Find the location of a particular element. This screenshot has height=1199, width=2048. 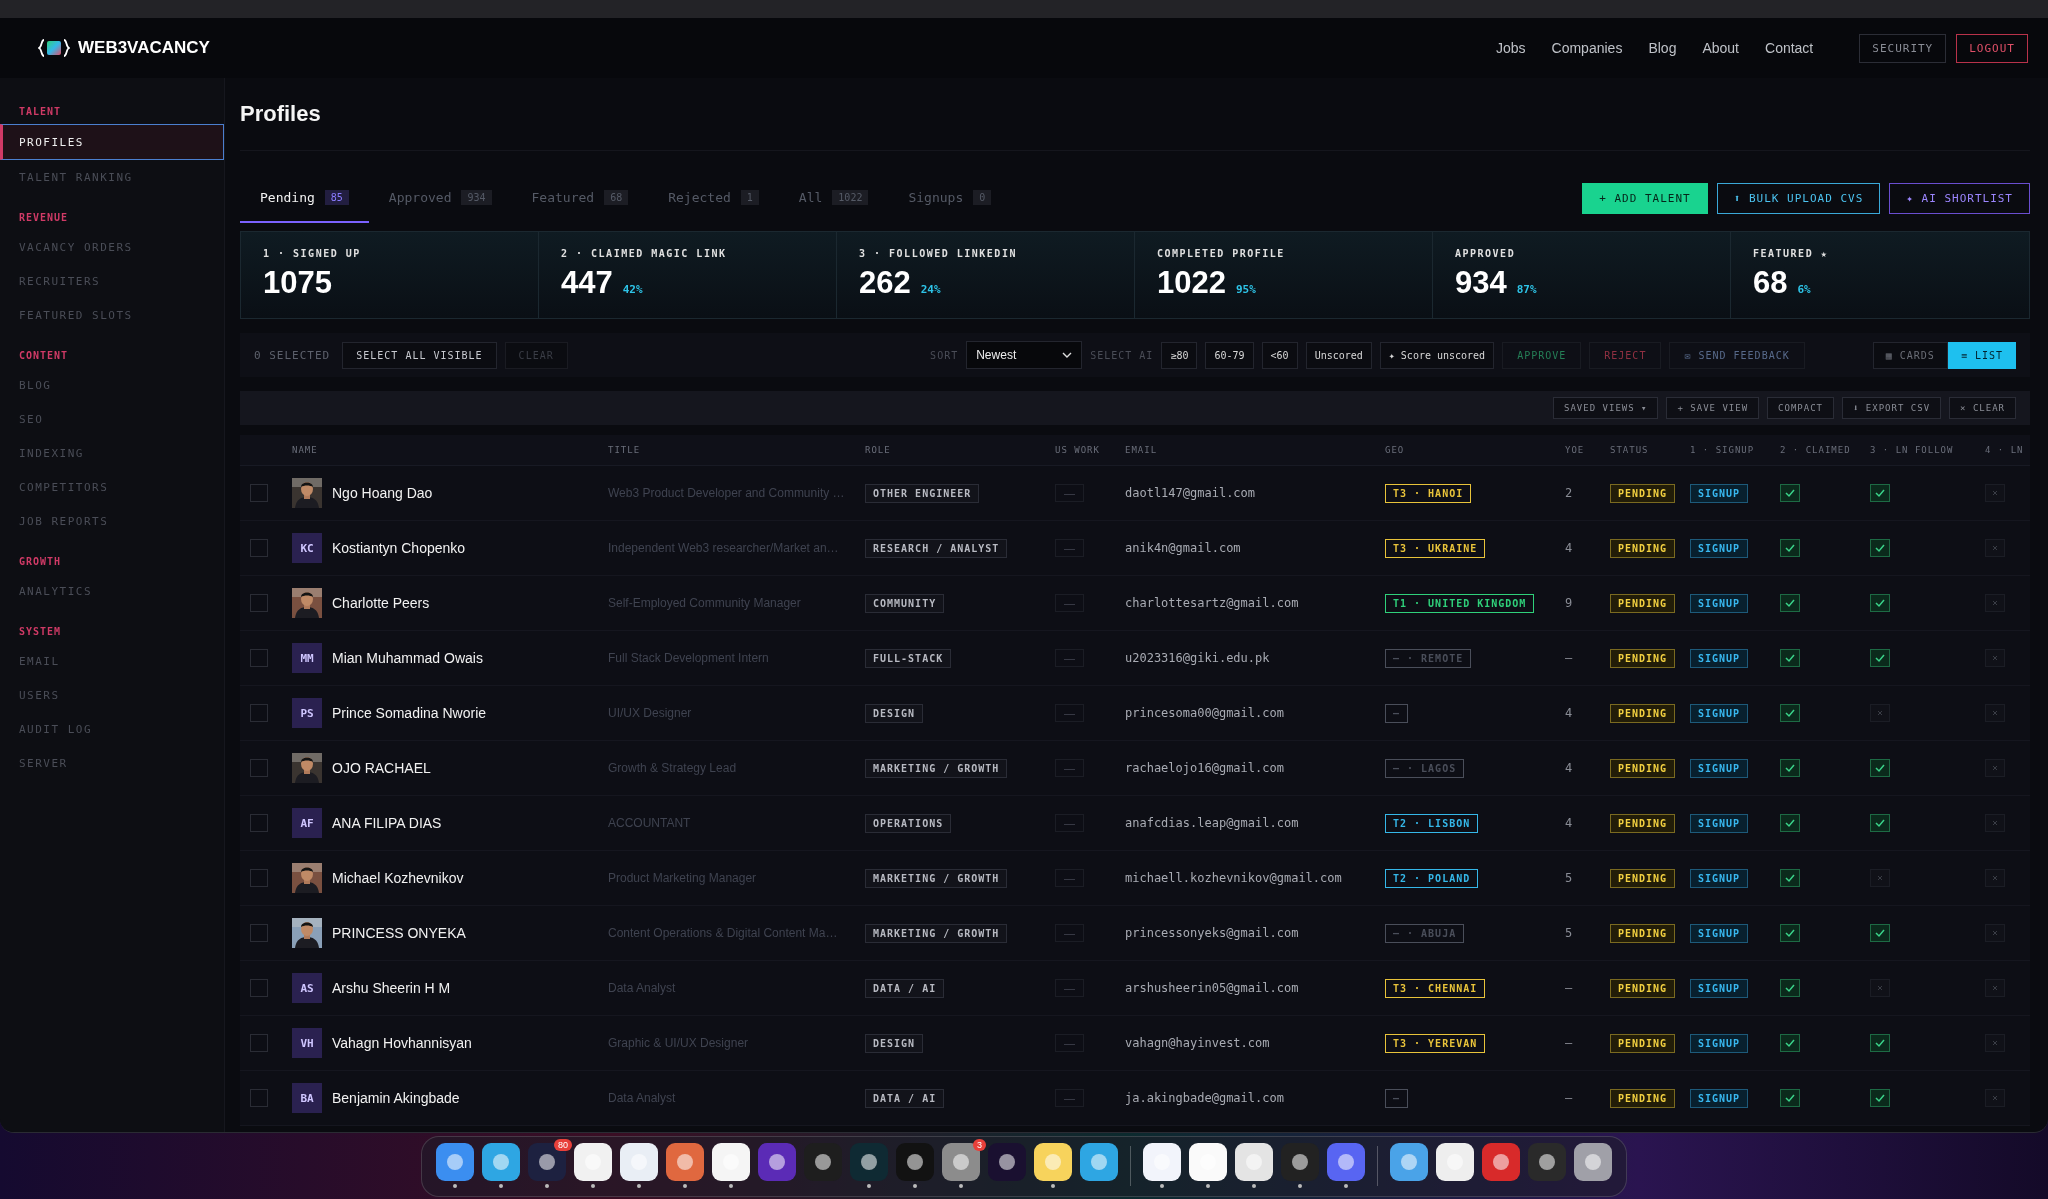

person-name: Kostiantyn Chopenko is located at coordinates (399, 548).